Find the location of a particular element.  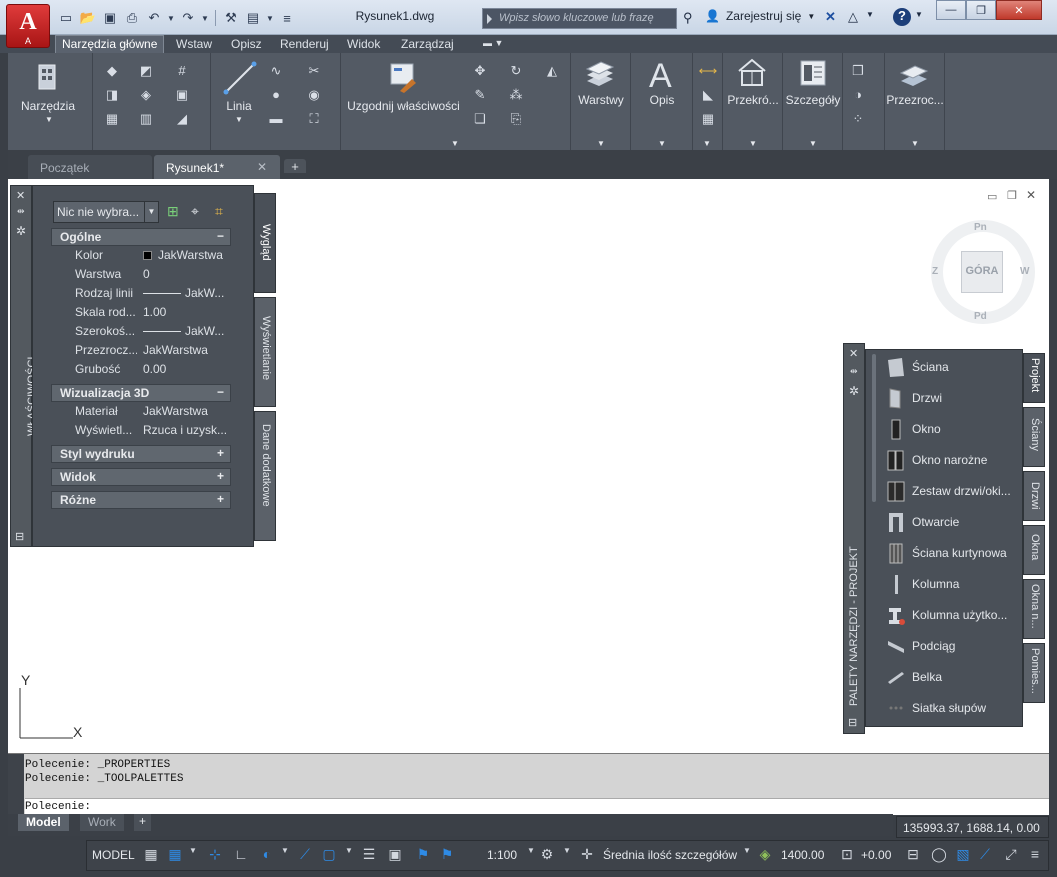

polyline-icon: ∿ is located at coordinates (276, 72).